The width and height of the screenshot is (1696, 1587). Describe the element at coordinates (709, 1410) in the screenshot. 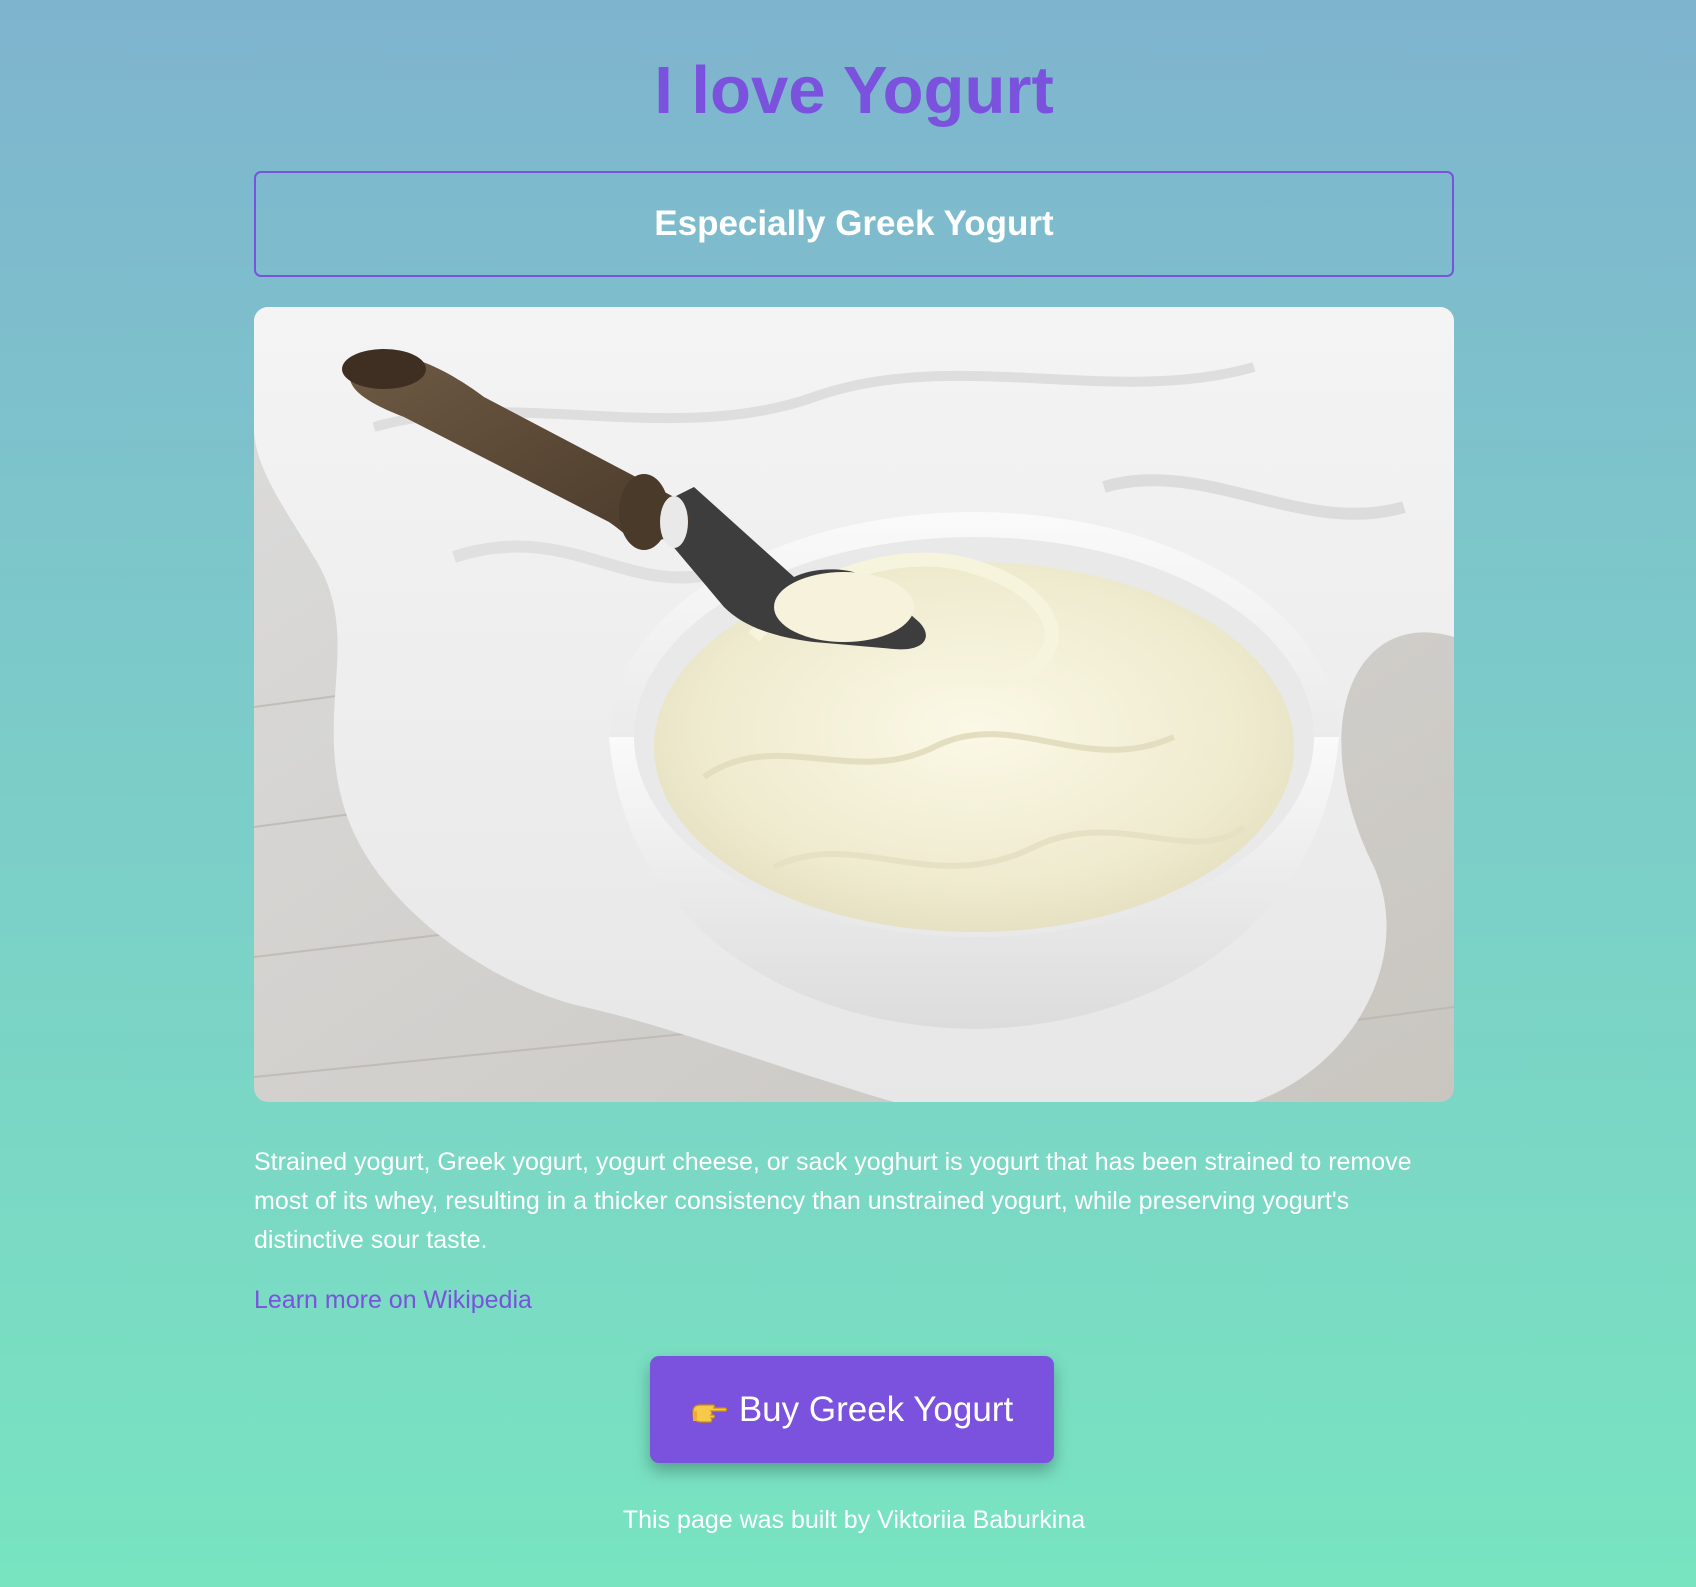

I see `pointing-hand-icon` at that location.